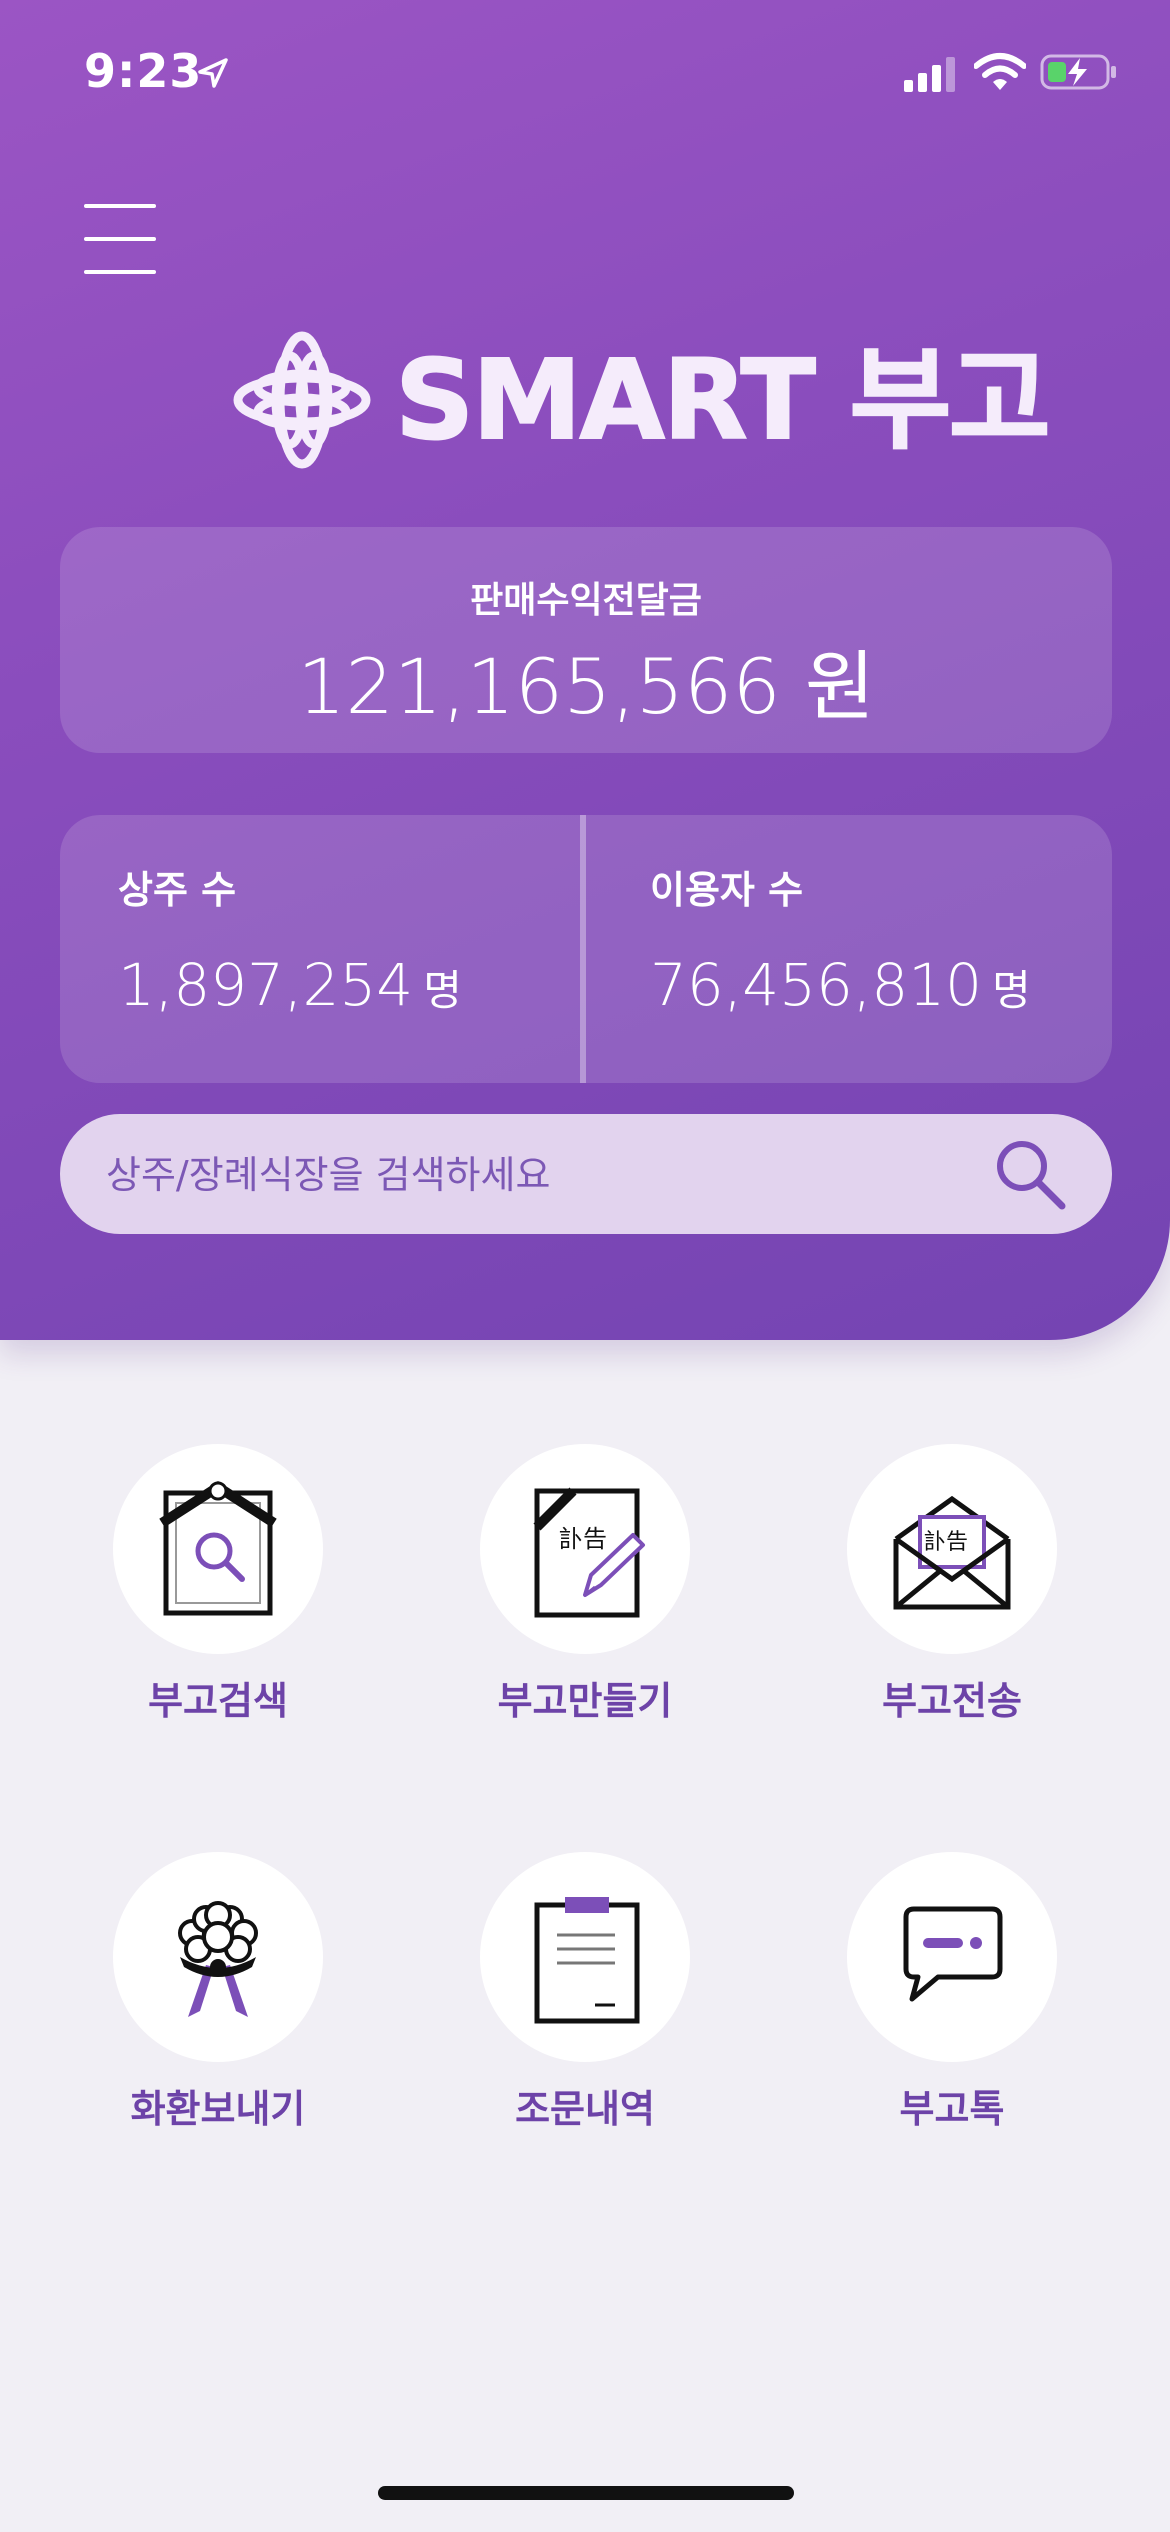 This screenshot has height=2532, width=1170. I want to click on menu-item-send-wreath: 화환보내기, so click(218, 2012).